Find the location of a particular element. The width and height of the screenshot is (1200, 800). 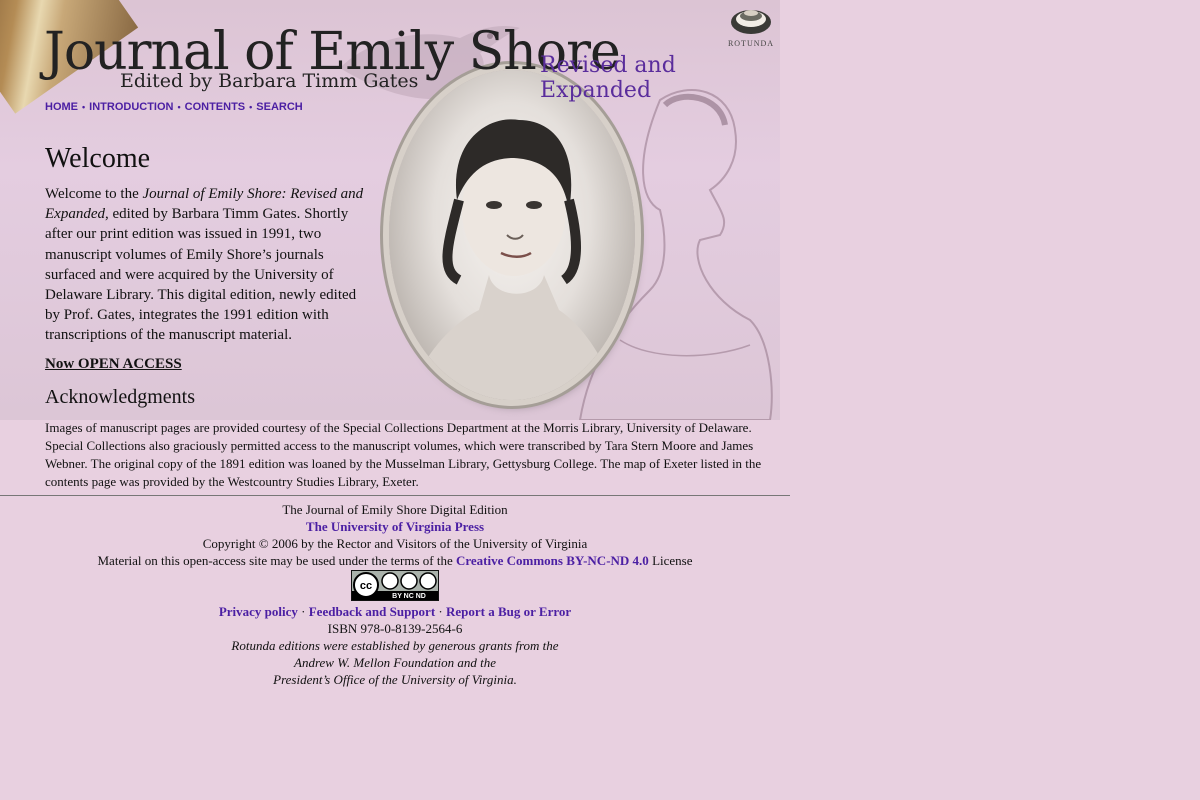

rotunda-logo: ROTUNDA is located at coordinates (751, 26).